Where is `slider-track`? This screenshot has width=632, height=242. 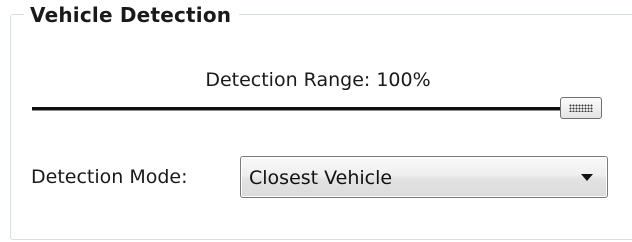
slider-track is located at coordinates (312, 109).